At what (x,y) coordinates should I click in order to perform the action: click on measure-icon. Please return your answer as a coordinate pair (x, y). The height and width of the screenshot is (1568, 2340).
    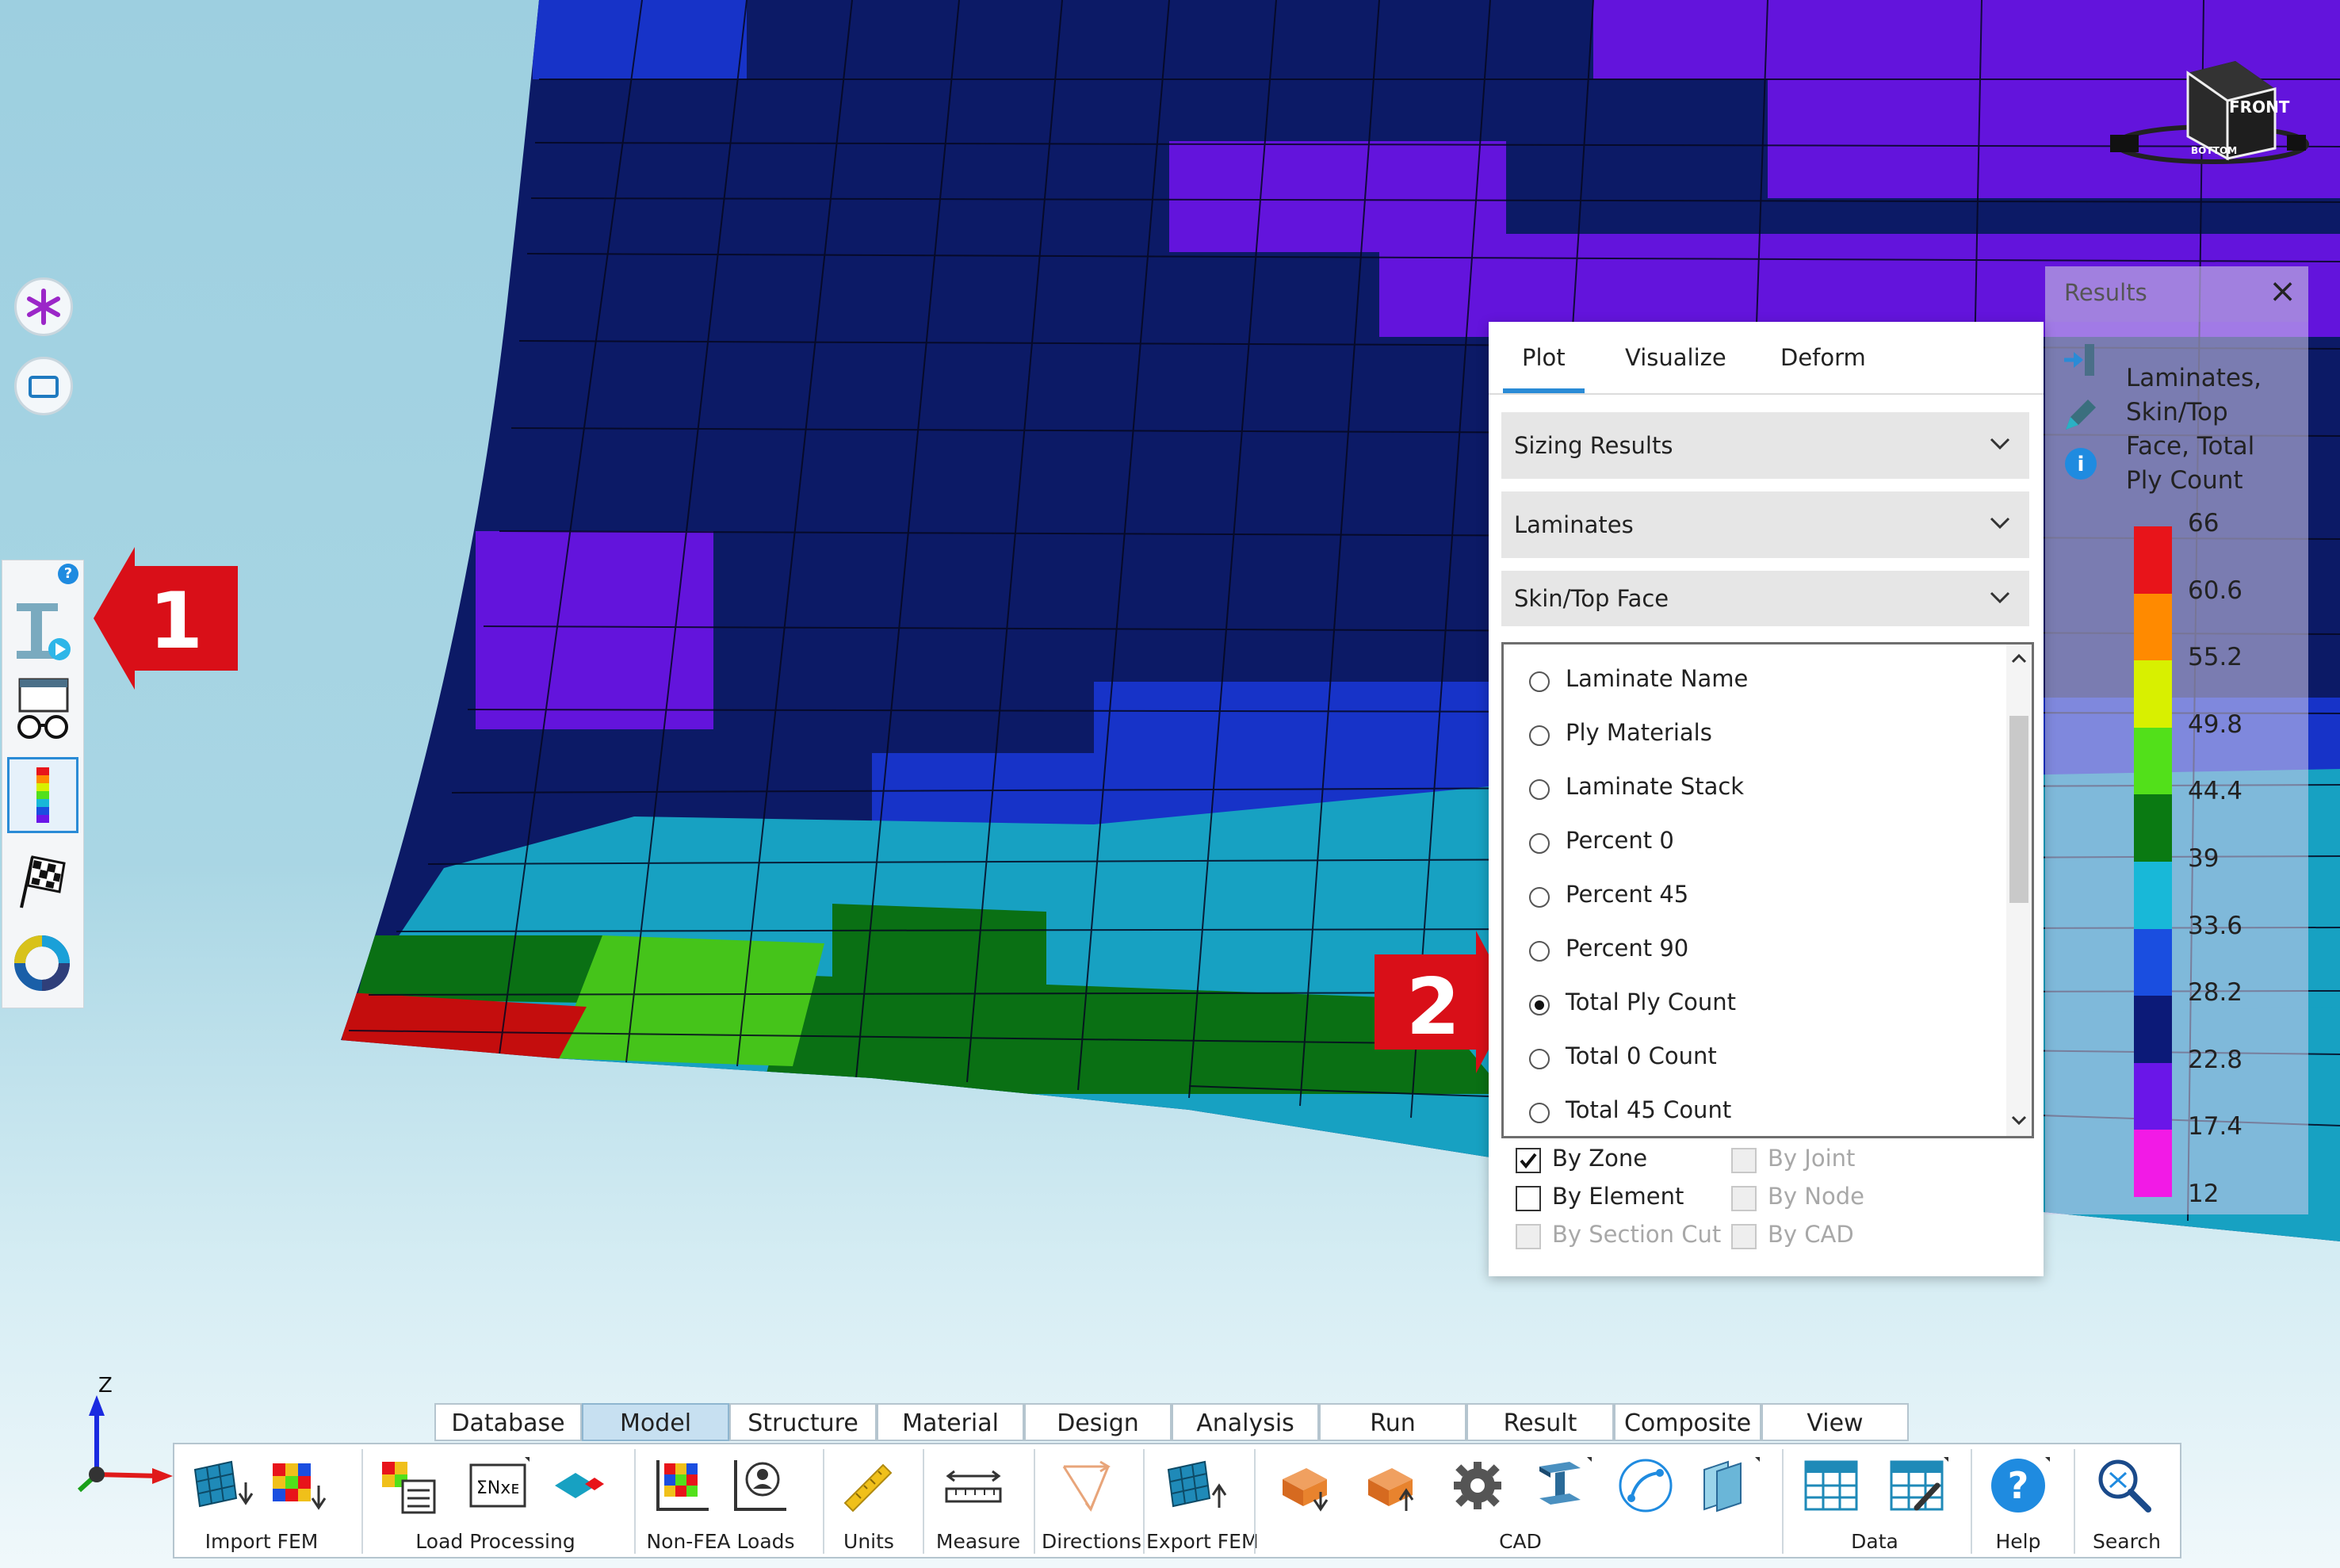
    Looking at the image, I should click on (974, 1485).